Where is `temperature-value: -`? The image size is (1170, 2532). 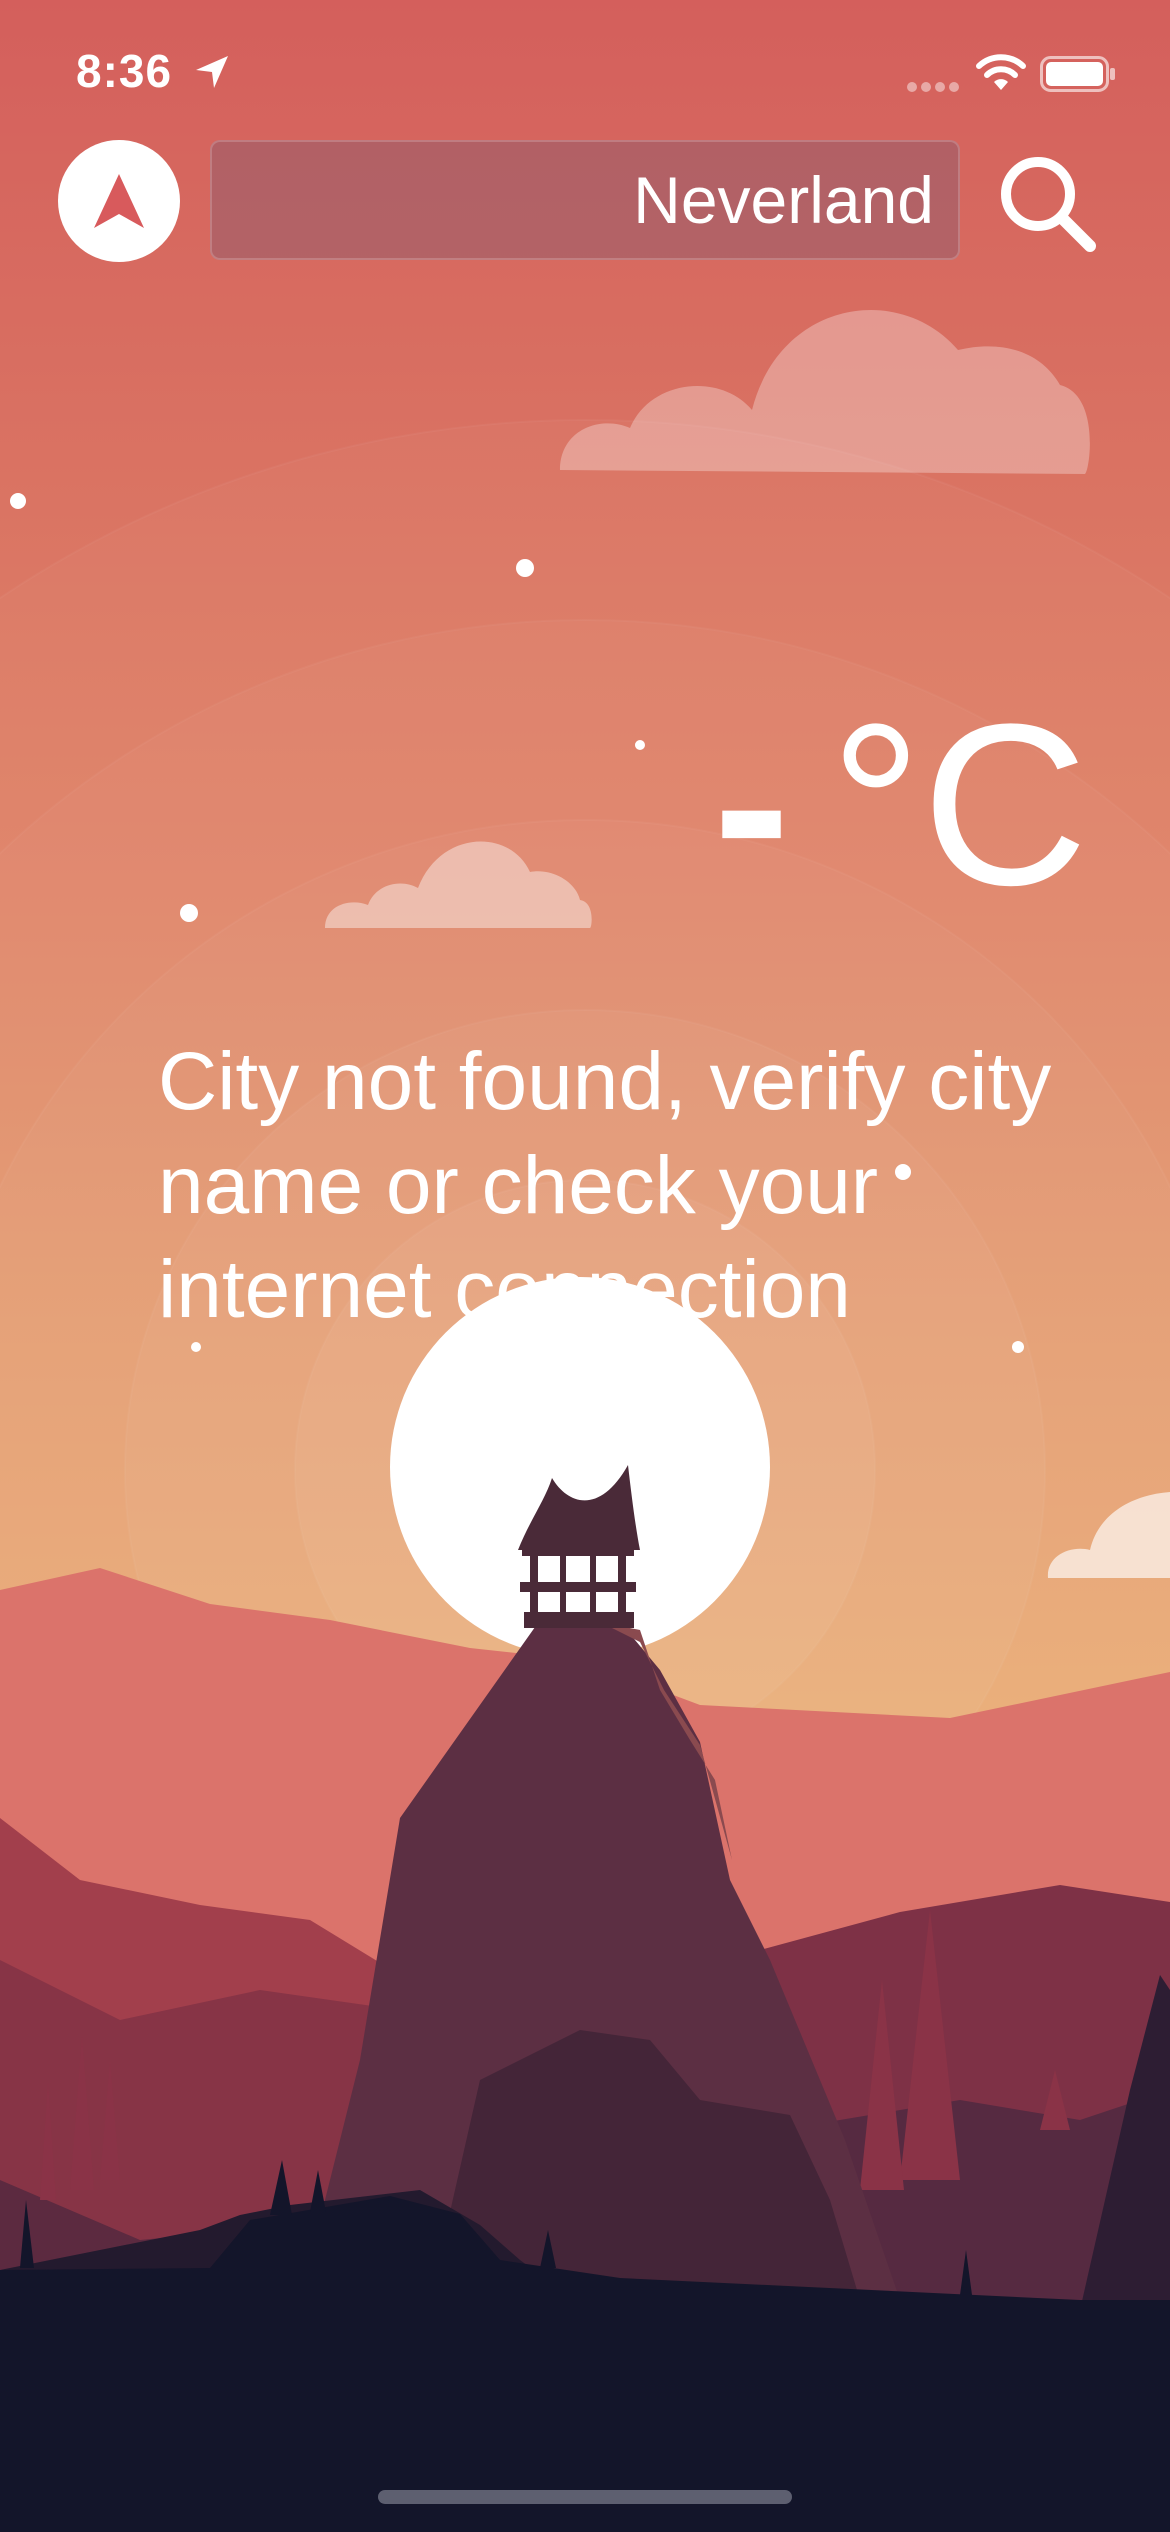 temperature-value: - is located at coordinates (751, 804).